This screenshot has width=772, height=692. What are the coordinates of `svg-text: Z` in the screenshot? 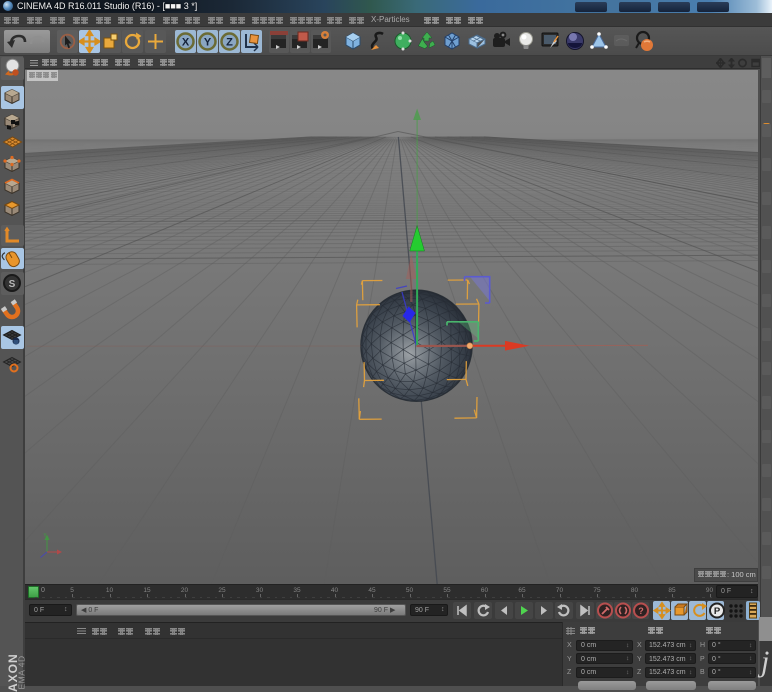 It's located at (229, 43).